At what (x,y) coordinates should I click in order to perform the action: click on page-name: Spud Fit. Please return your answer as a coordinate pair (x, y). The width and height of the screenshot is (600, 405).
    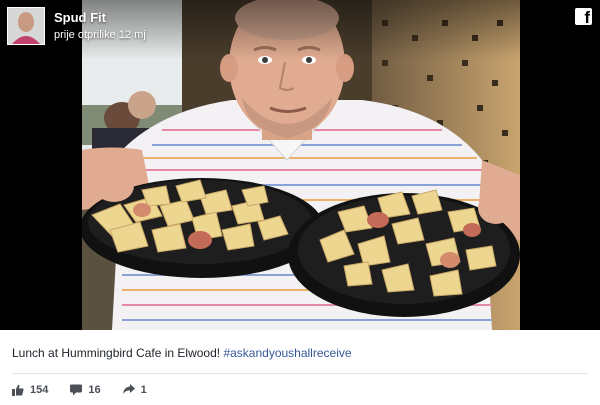
    Looking at the image, I should click on (80, 17).